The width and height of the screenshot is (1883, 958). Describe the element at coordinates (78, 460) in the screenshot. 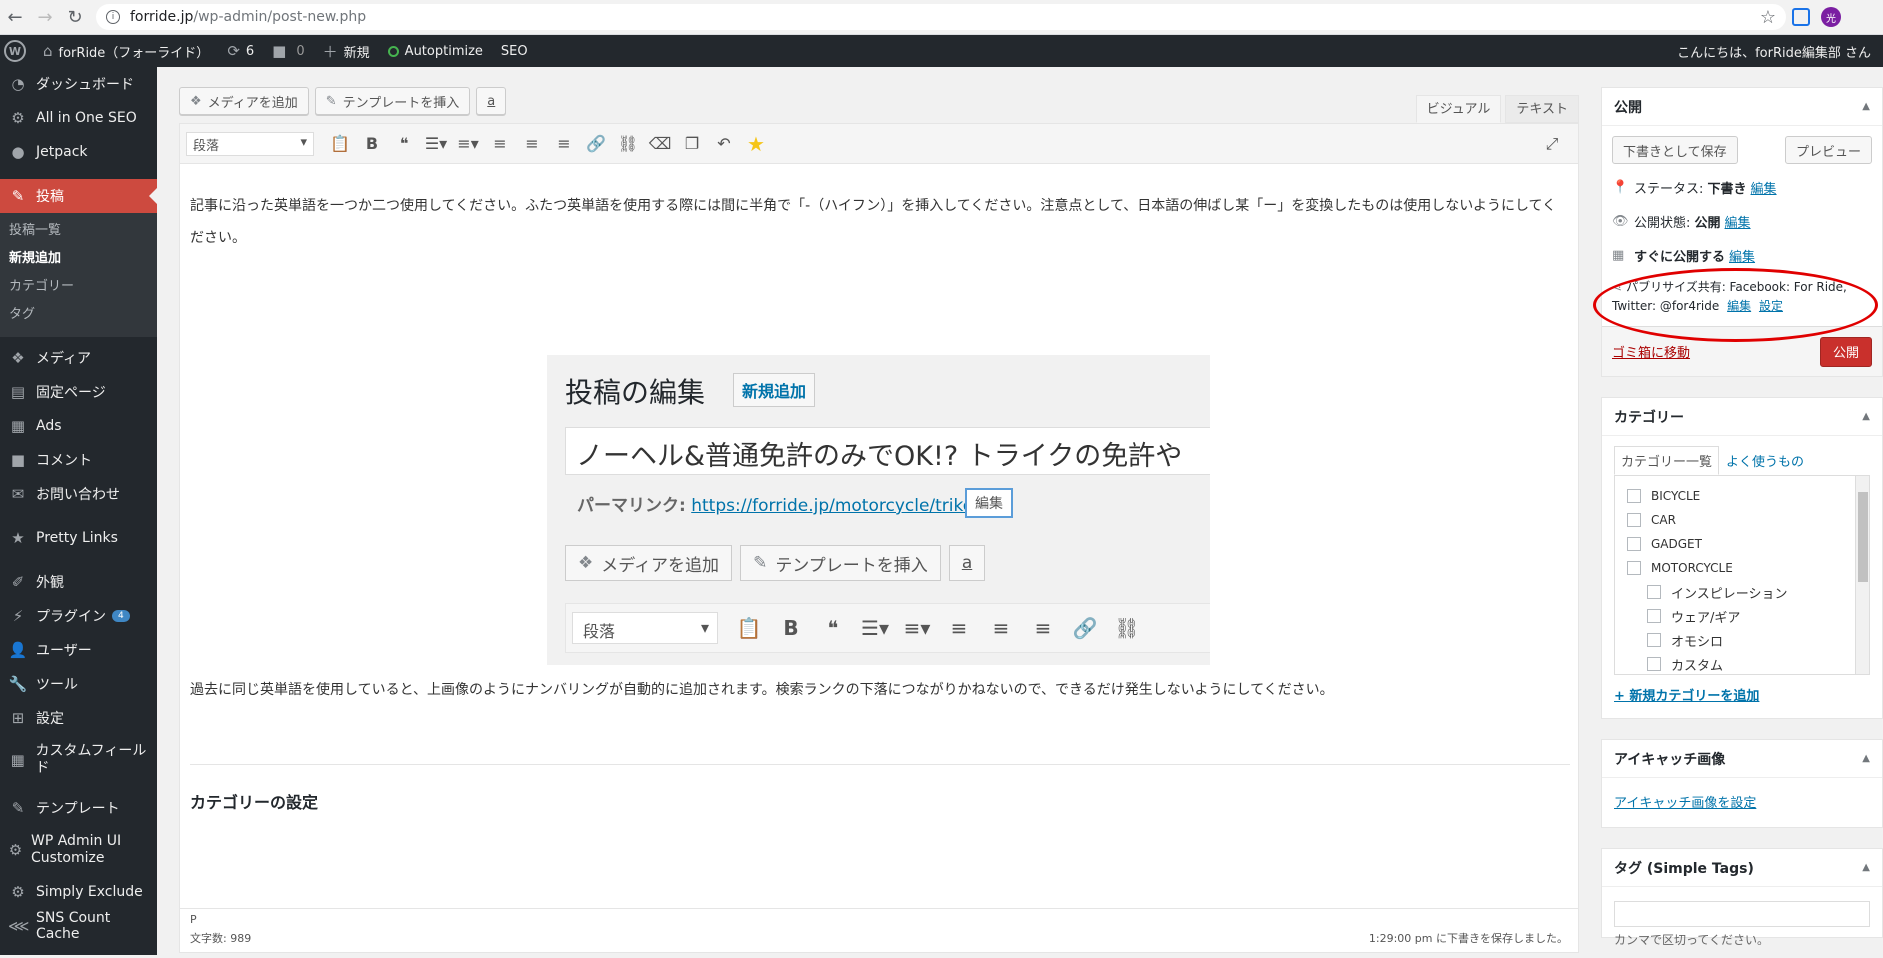

I see `sidebar-item-comments: ■ コメント` at that location.